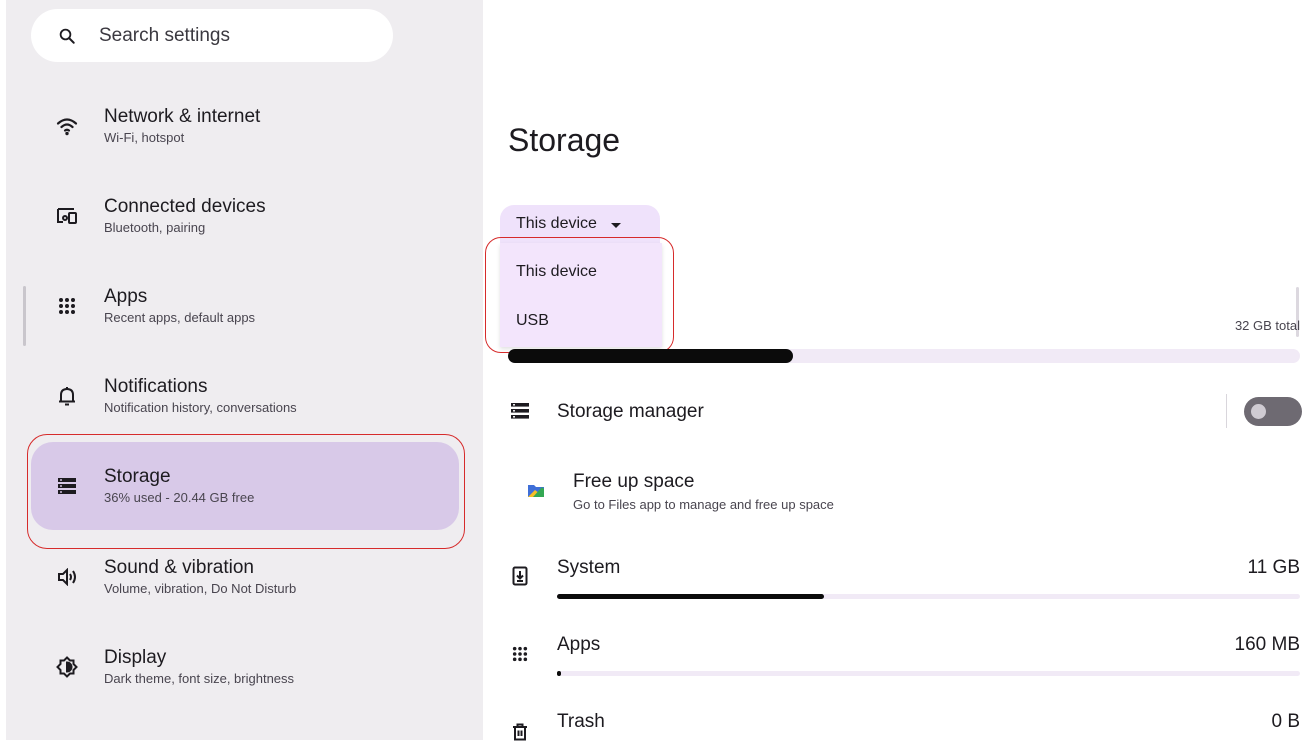 The height and width of the screenshot is (744, 1310). Describe the element at coordinates (520, 411) in the screenshot. I see `storage-manager-icon` at that location.